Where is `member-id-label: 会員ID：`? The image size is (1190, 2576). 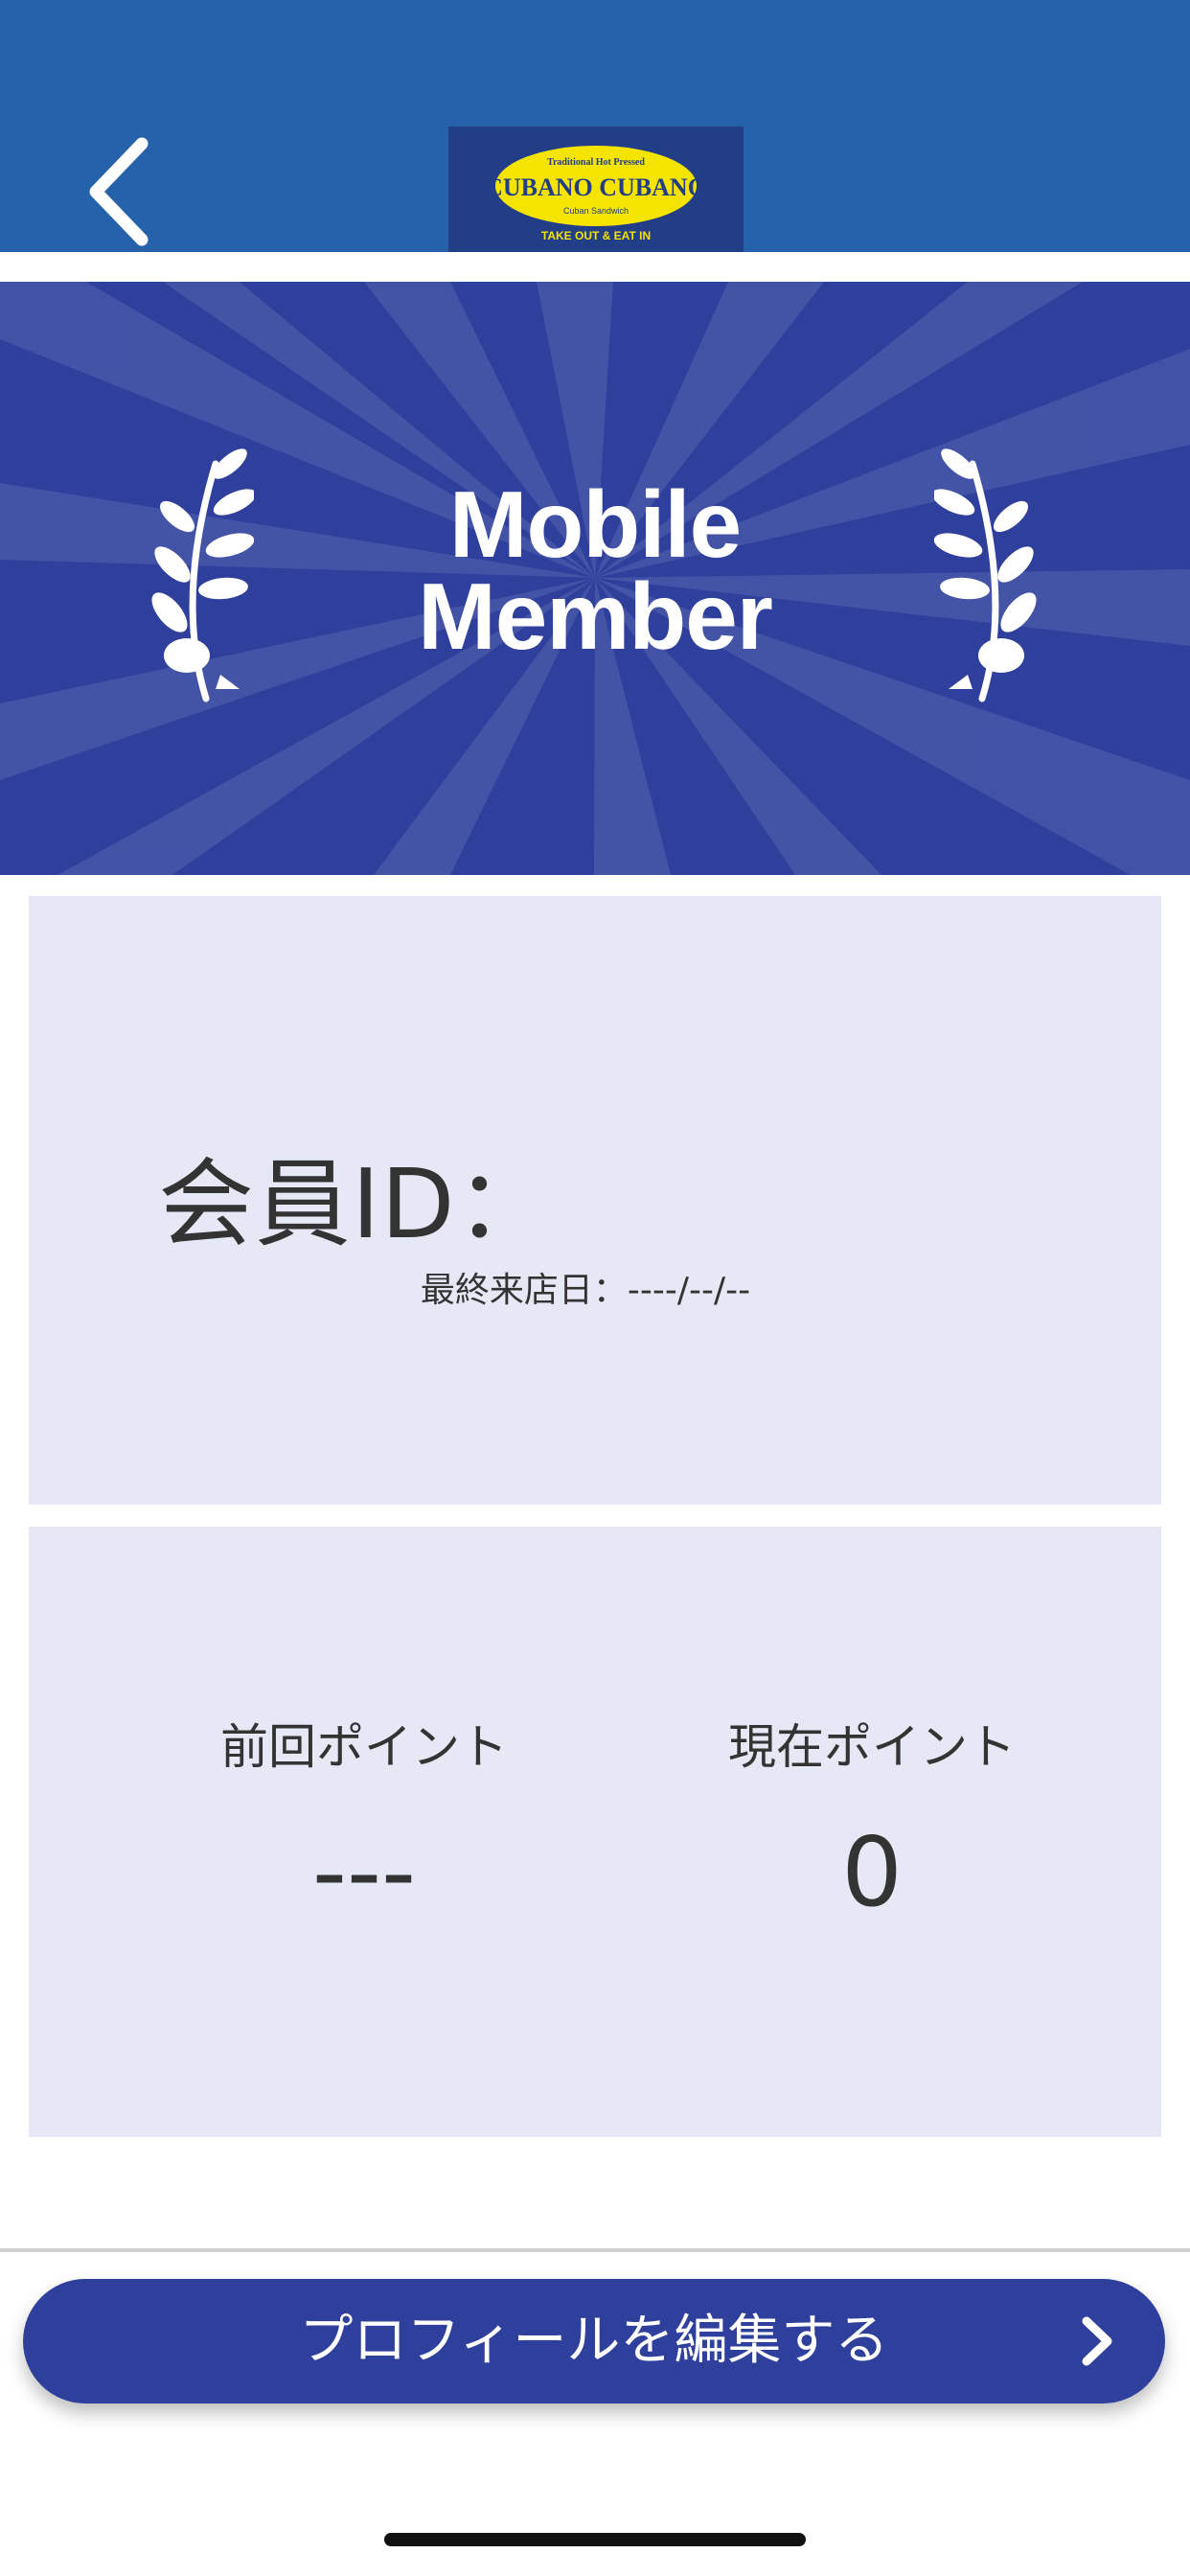
member-id-label: 会員ID： is located at coordinates (356, 1204).